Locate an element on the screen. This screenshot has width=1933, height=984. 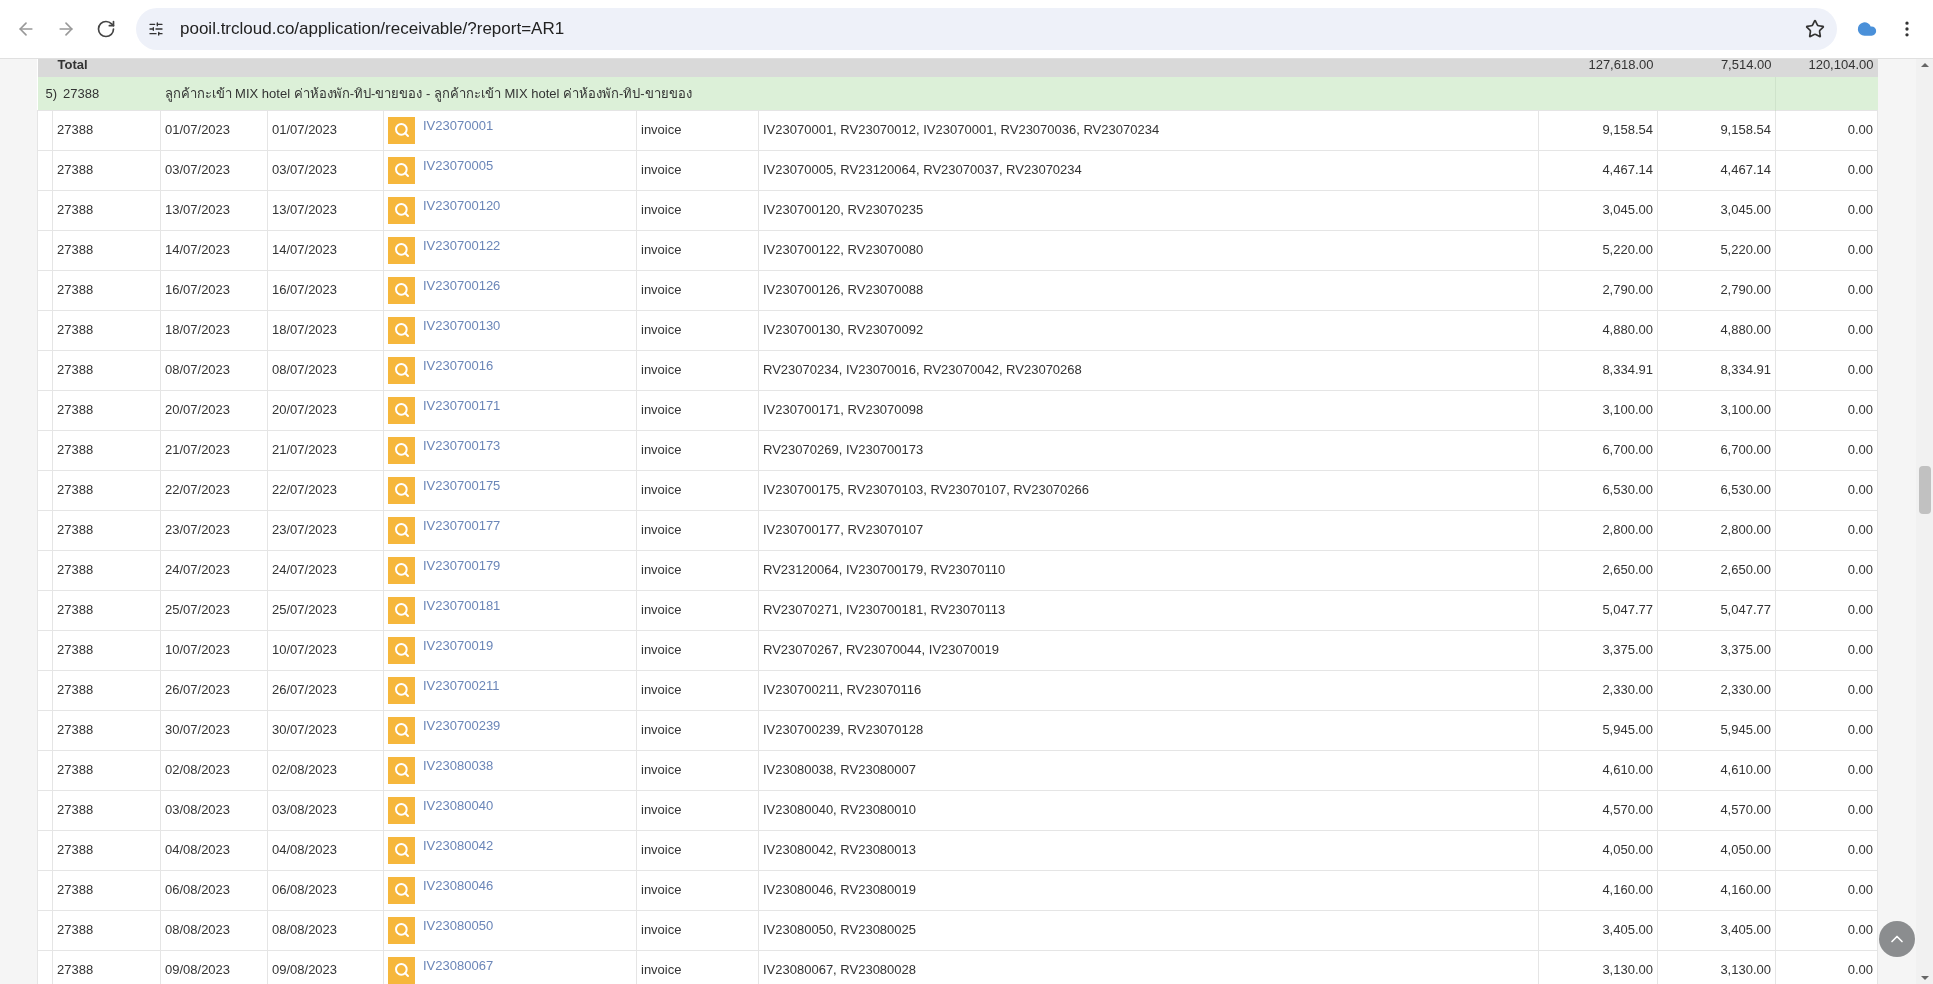
reference-list: IV23080038, RV23080007 is located at coordinates (839, 770).